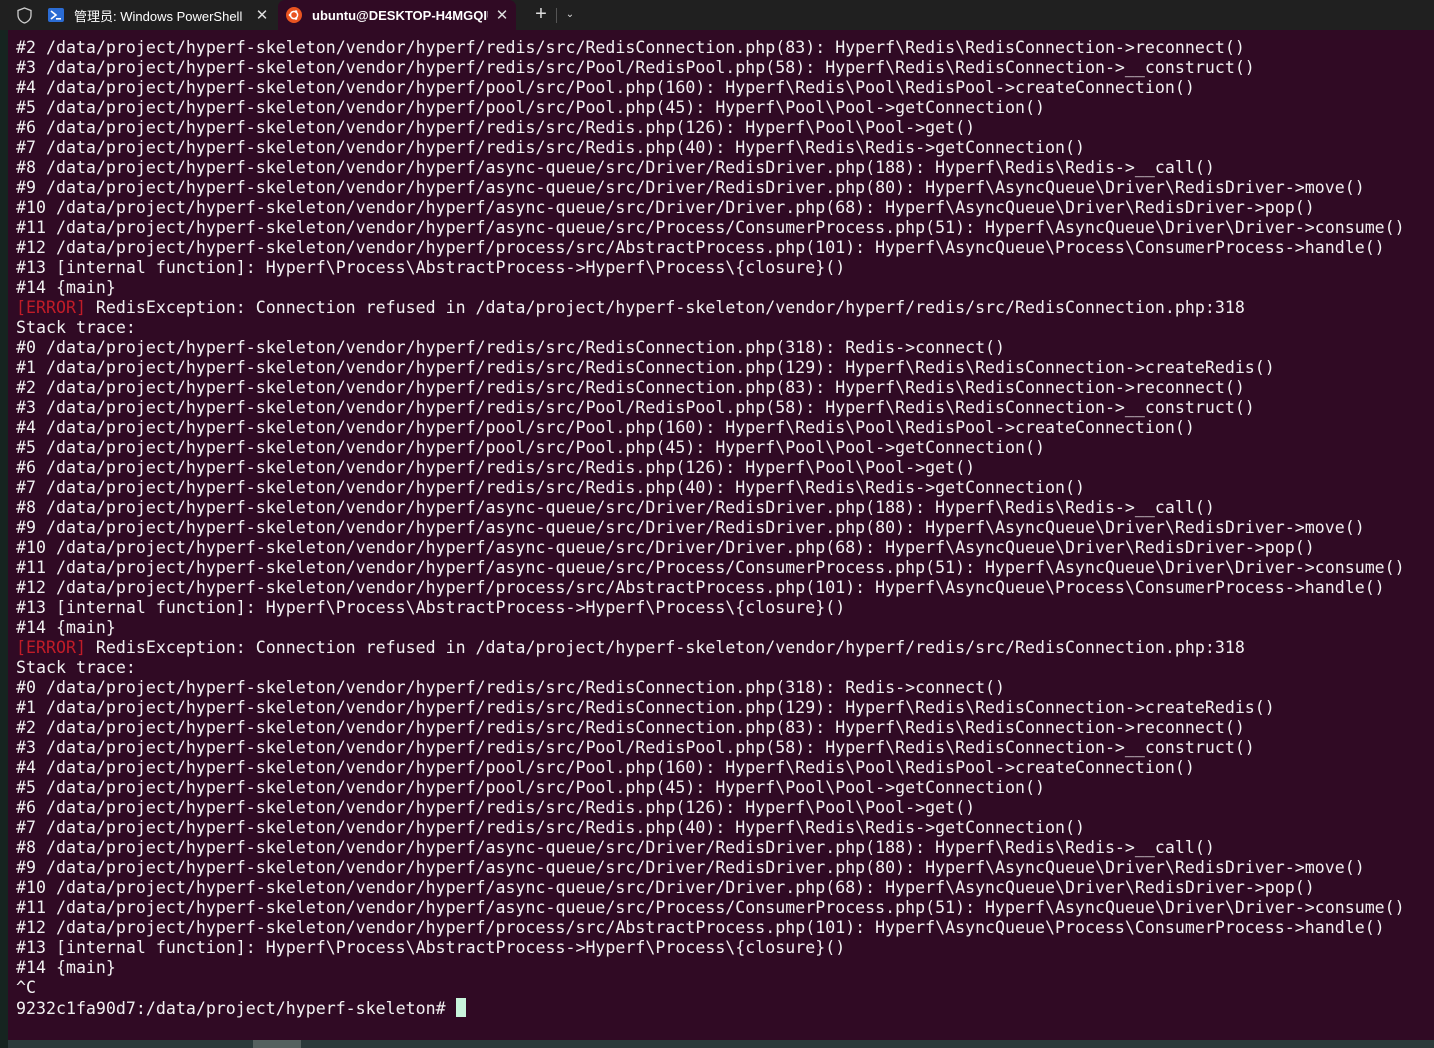  I want to click on text-cursor, so click(460, 1007).